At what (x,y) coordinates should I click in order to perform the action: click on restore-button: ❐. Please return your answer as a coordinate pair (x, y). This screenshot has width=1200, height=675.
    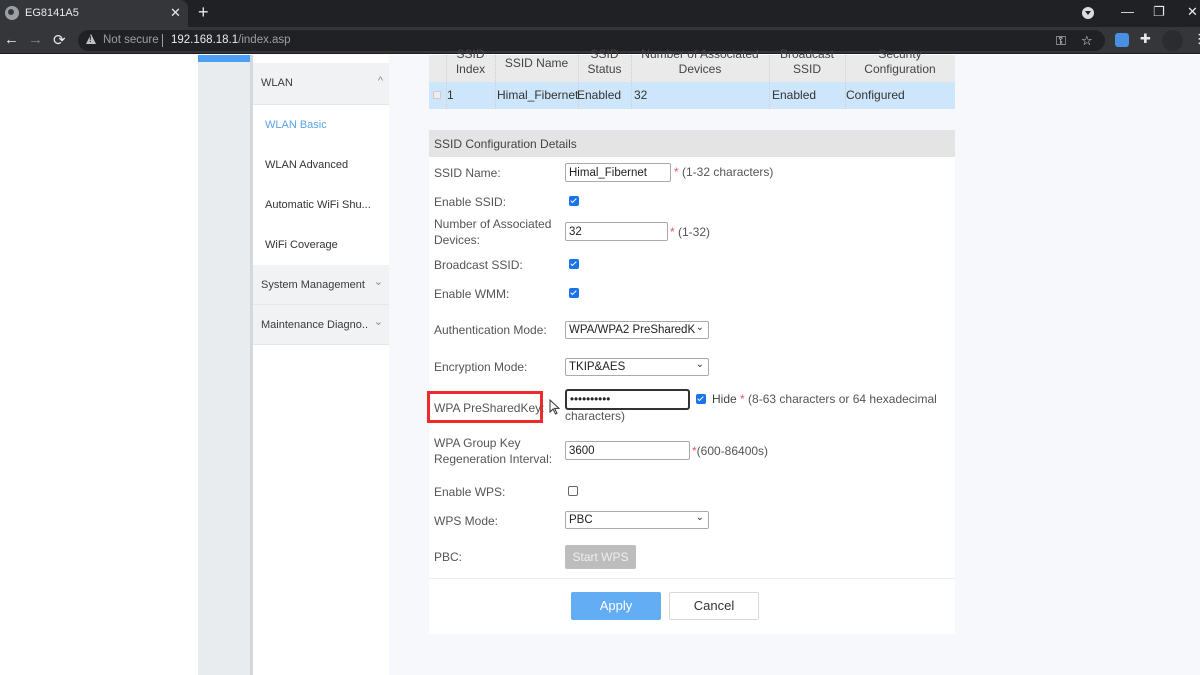
    Looking at the image, I should click on (1159, 12).